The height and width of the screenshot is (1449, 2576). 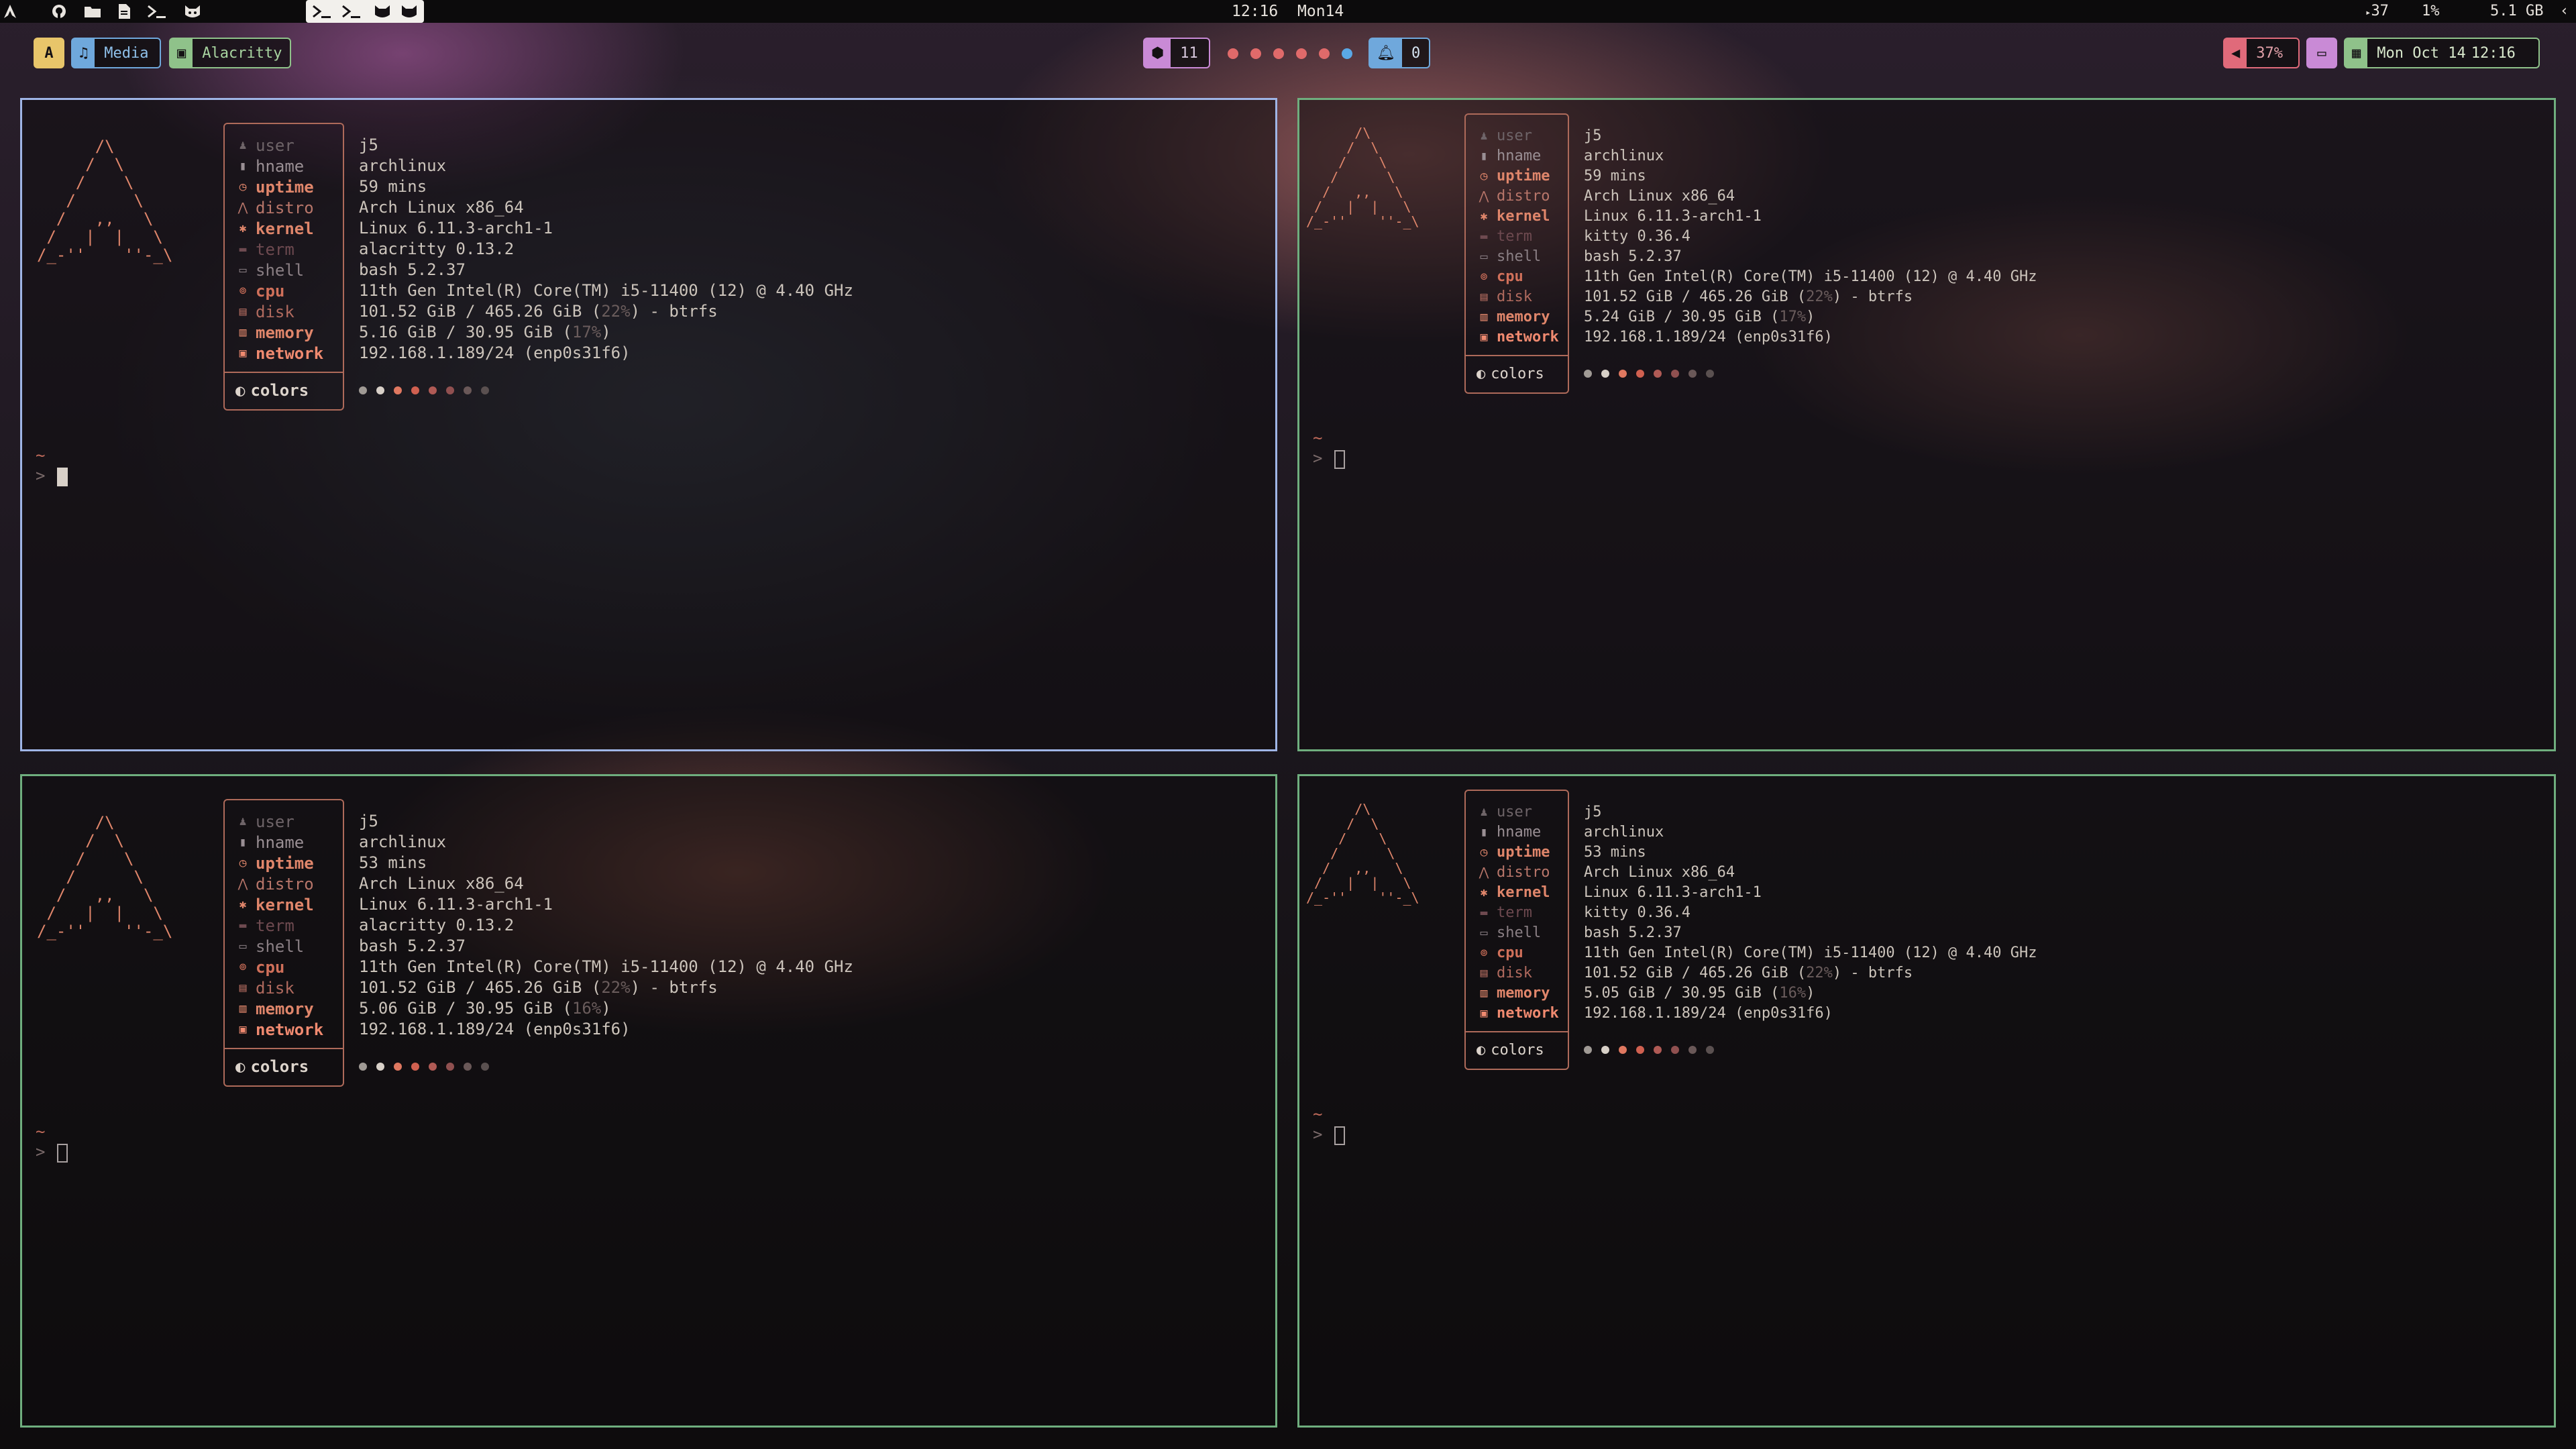 I want to click on file-icon, so click(x=124, y=11).